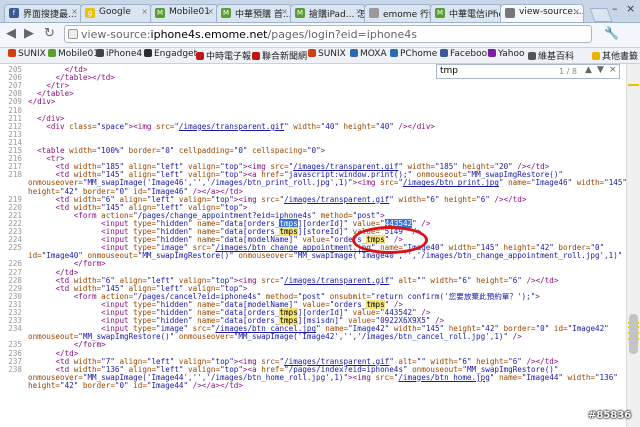 This screenshot has height=427, width=640. What do you see at coordinates (633, 334) in the screenshot?
I see `scrollbar-thumb` at bounding box center [633, 334].